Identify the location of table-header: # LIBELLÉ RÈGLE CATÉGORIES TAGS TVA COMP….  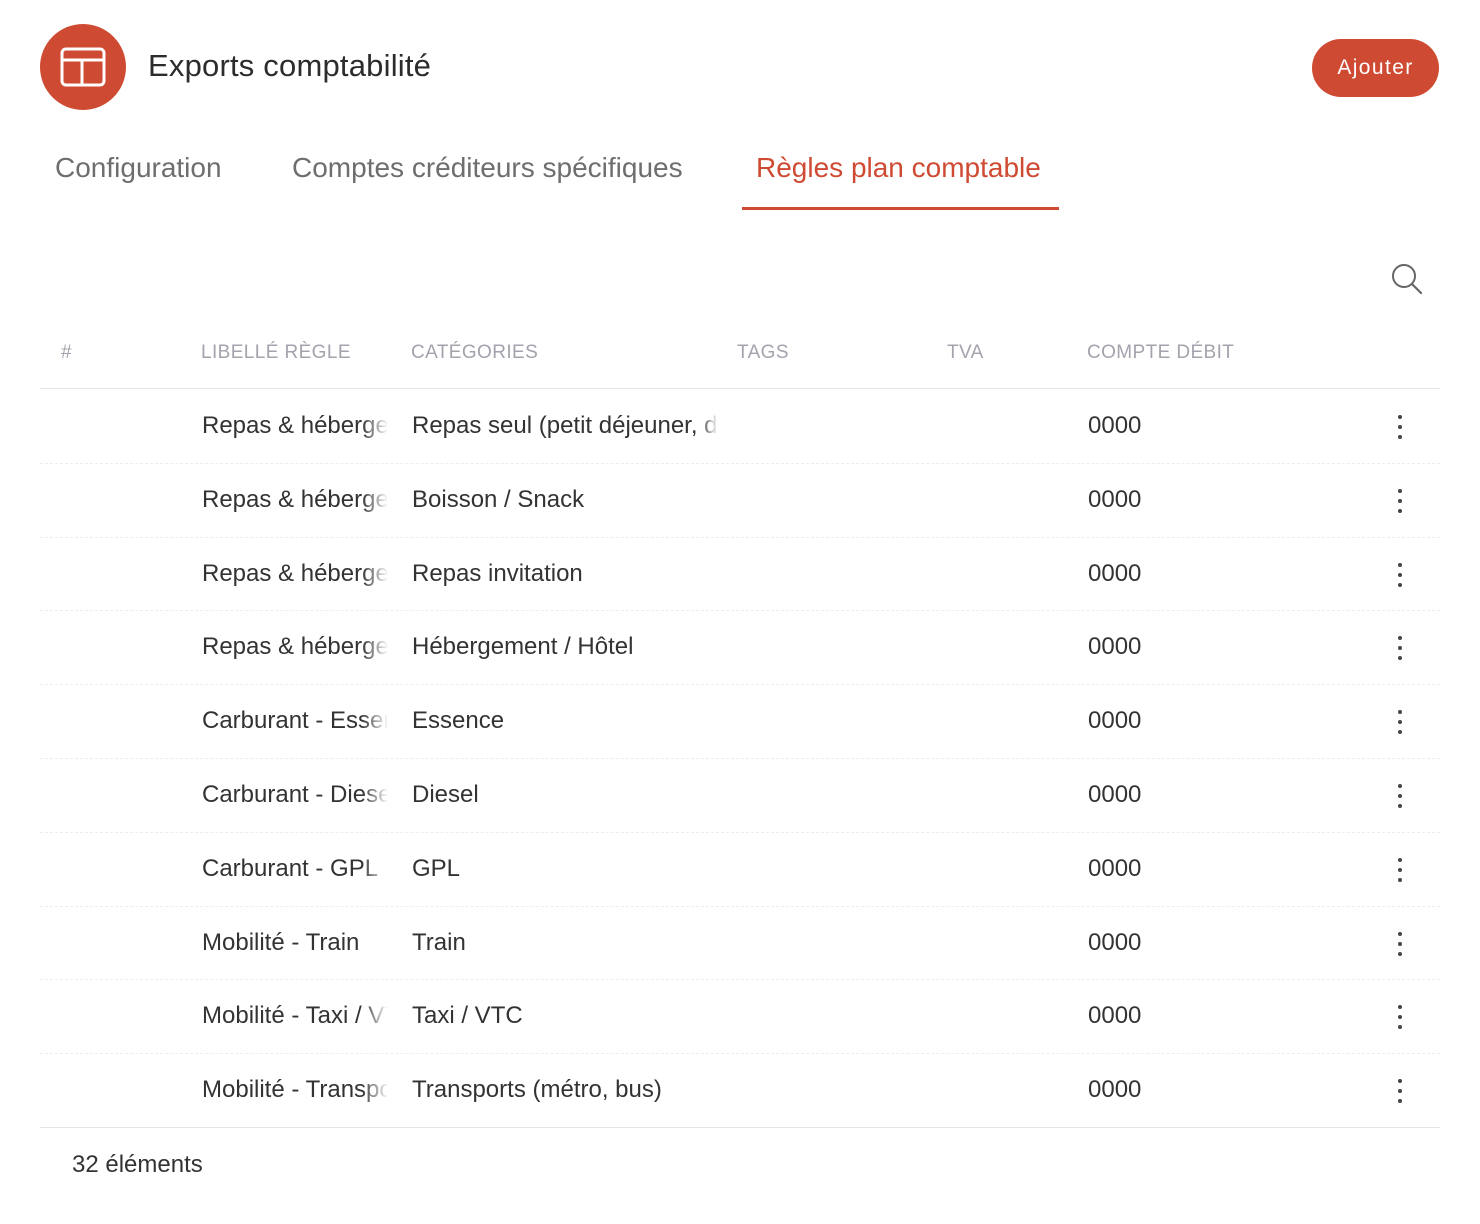
(740, 357).